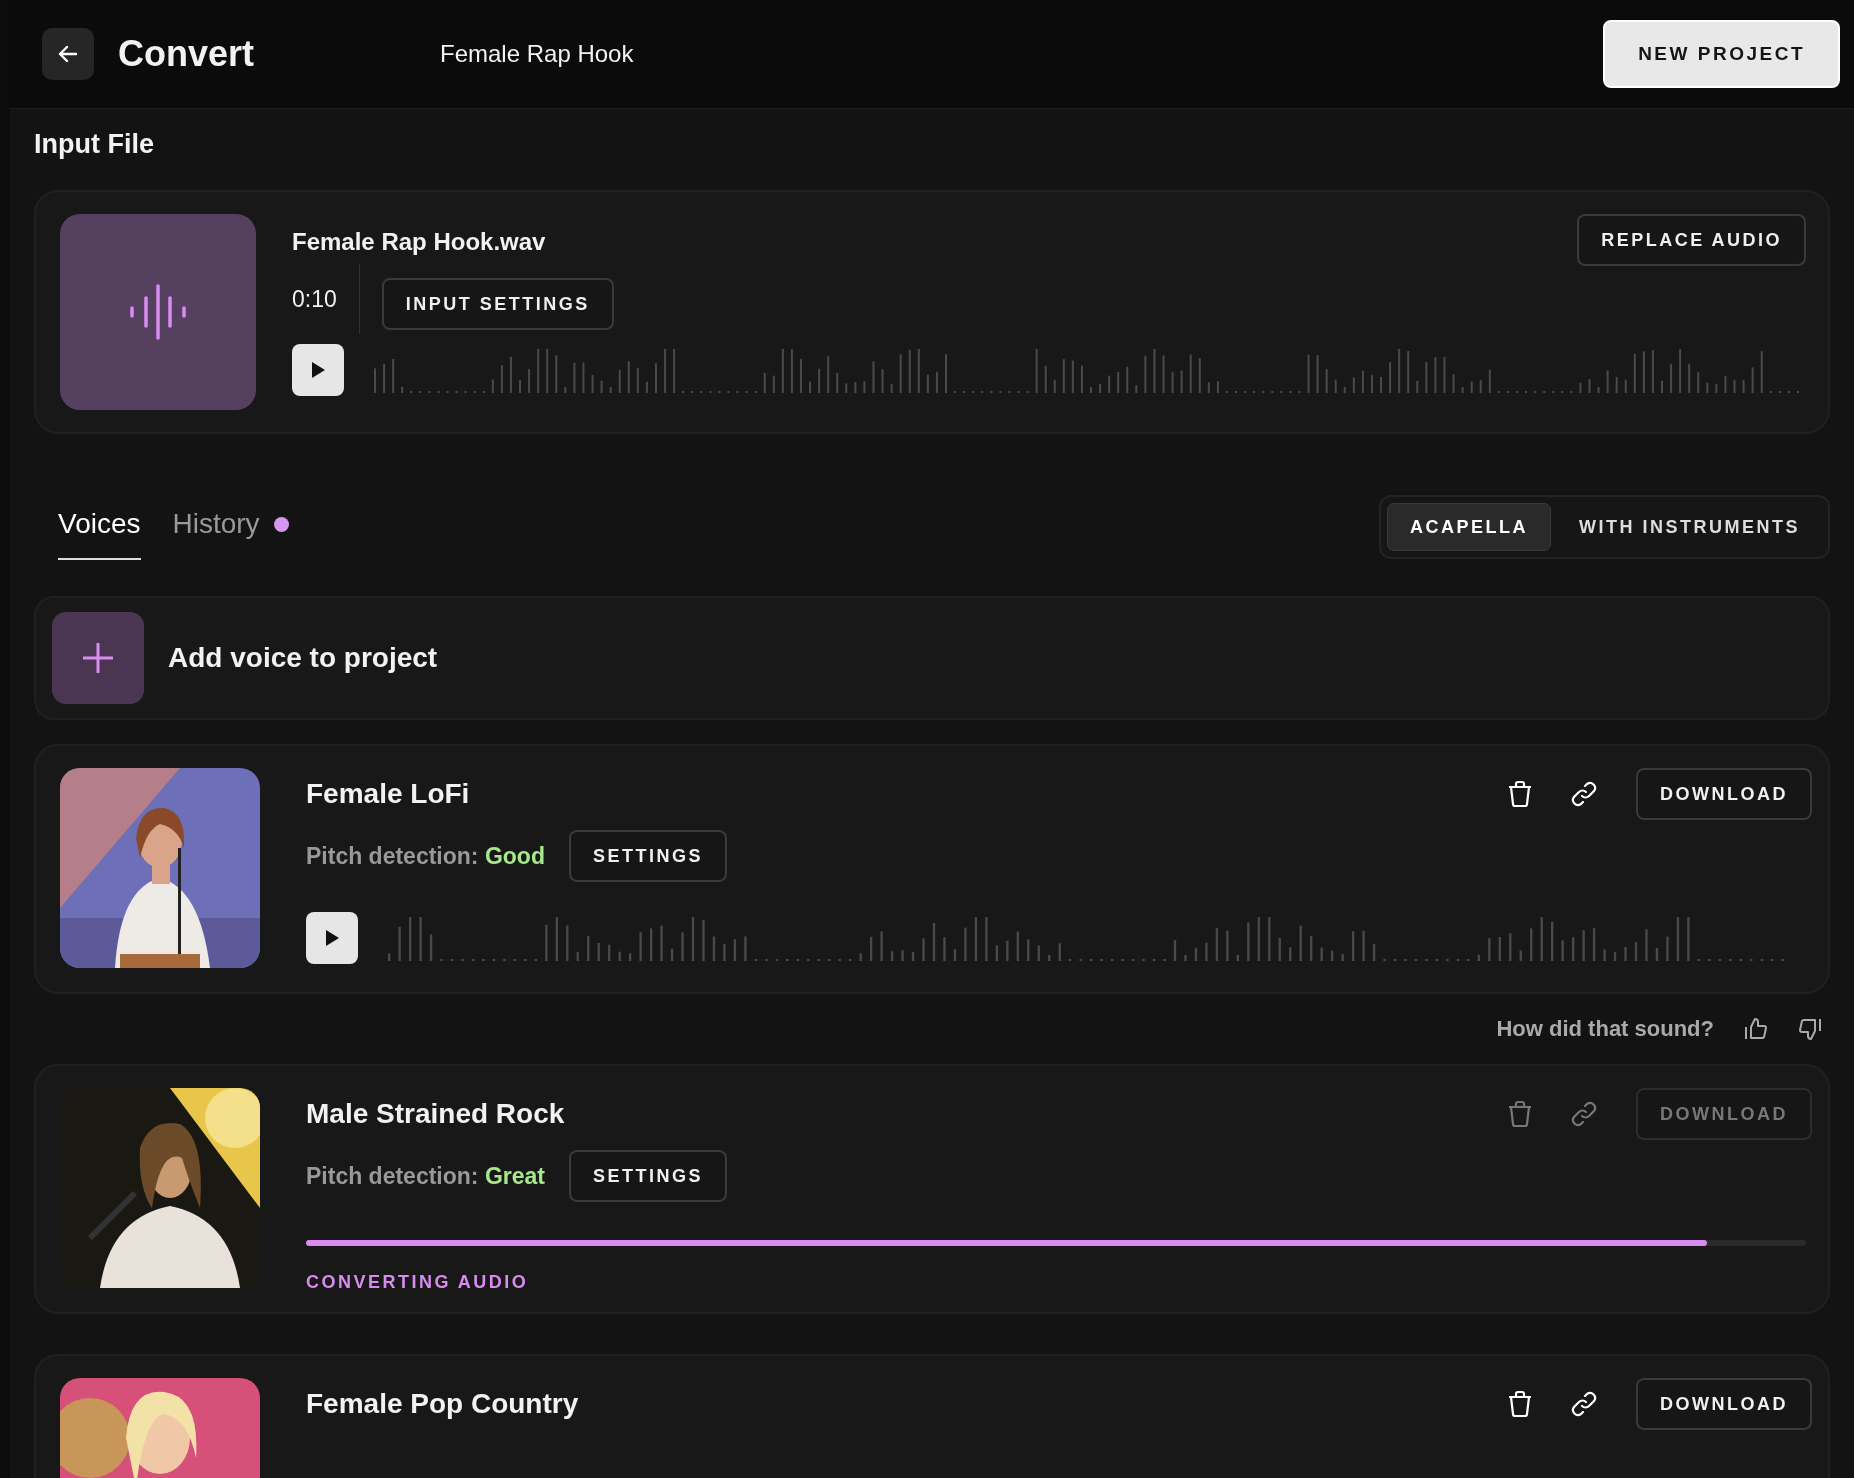 This screenshot has width=1854, height=1478. Describe the element at coordinates (418, 1282) in the screenshot. I see `status-text: CONVERTING AUDIO` at that location.